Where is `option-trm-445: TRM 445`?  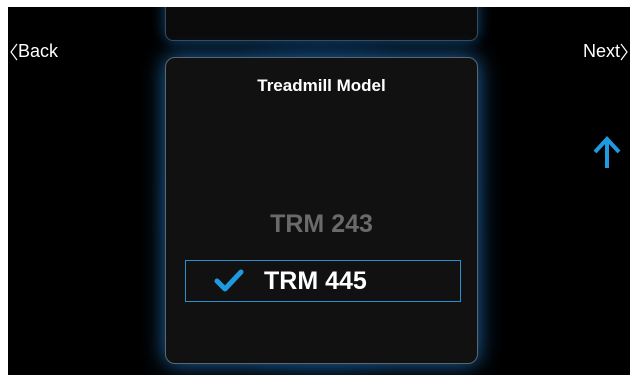
option-trm-445: TRM 445 is located at coordinates (323, 281).